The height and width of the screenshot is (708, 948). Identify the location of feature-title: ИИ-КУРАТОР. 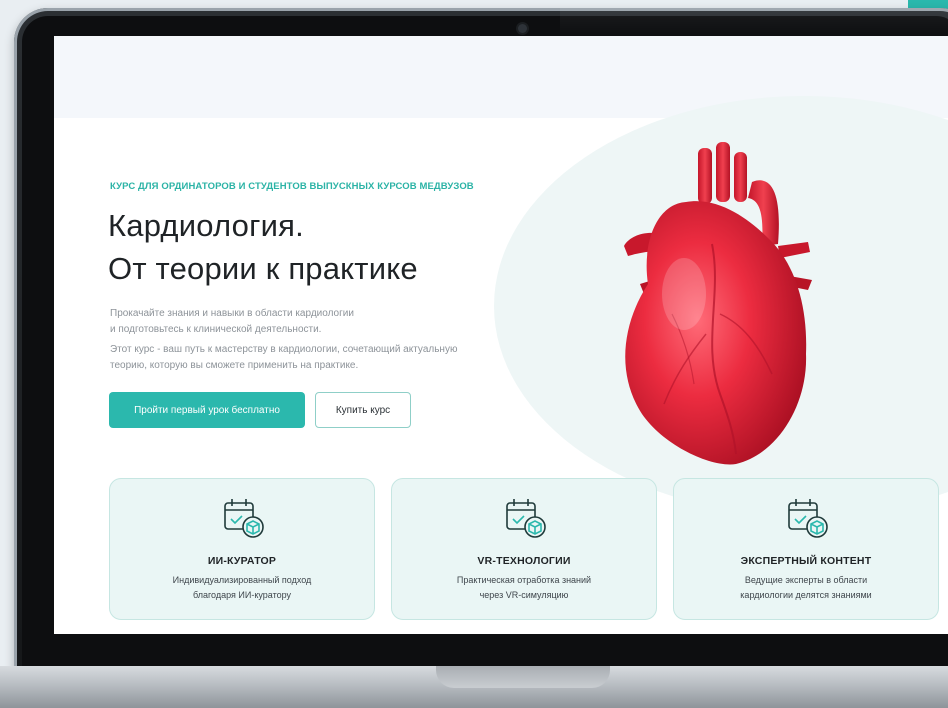
(242, 561).